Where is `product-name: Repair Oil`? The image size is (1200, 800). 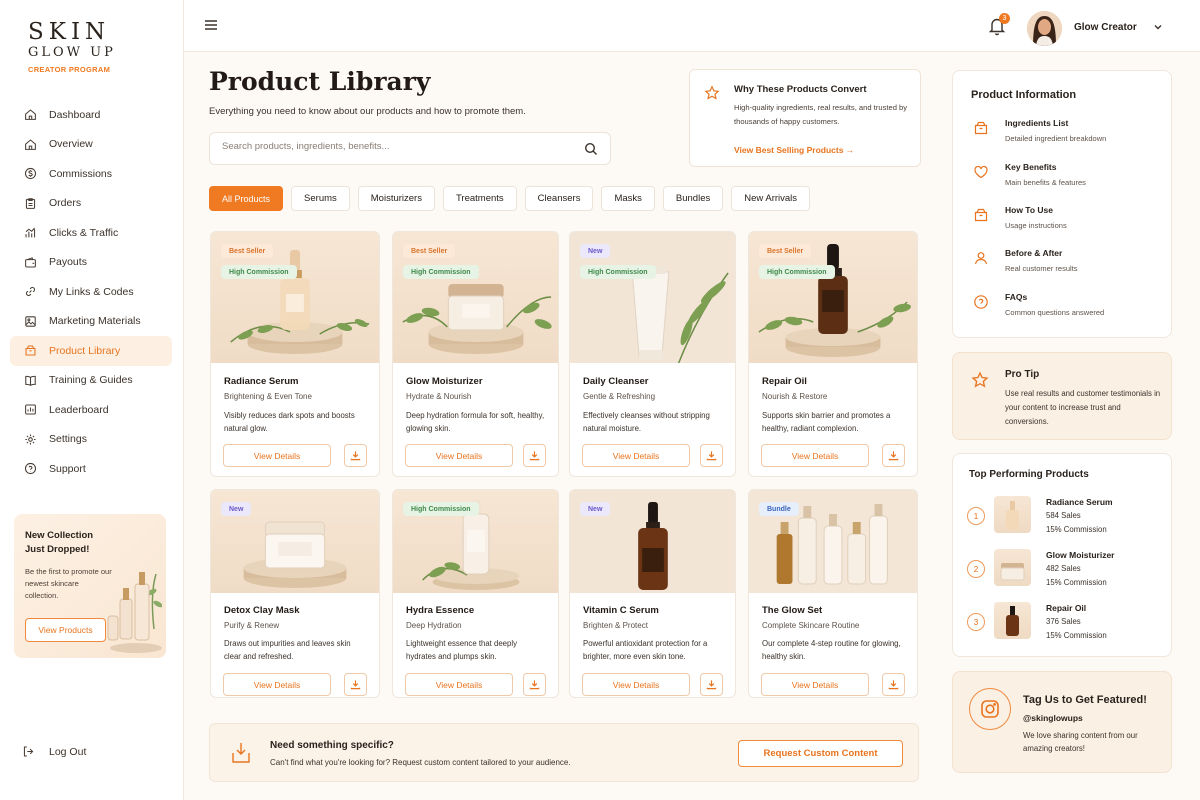
product-name: Repair Oil is located at coordinates (784, 381).